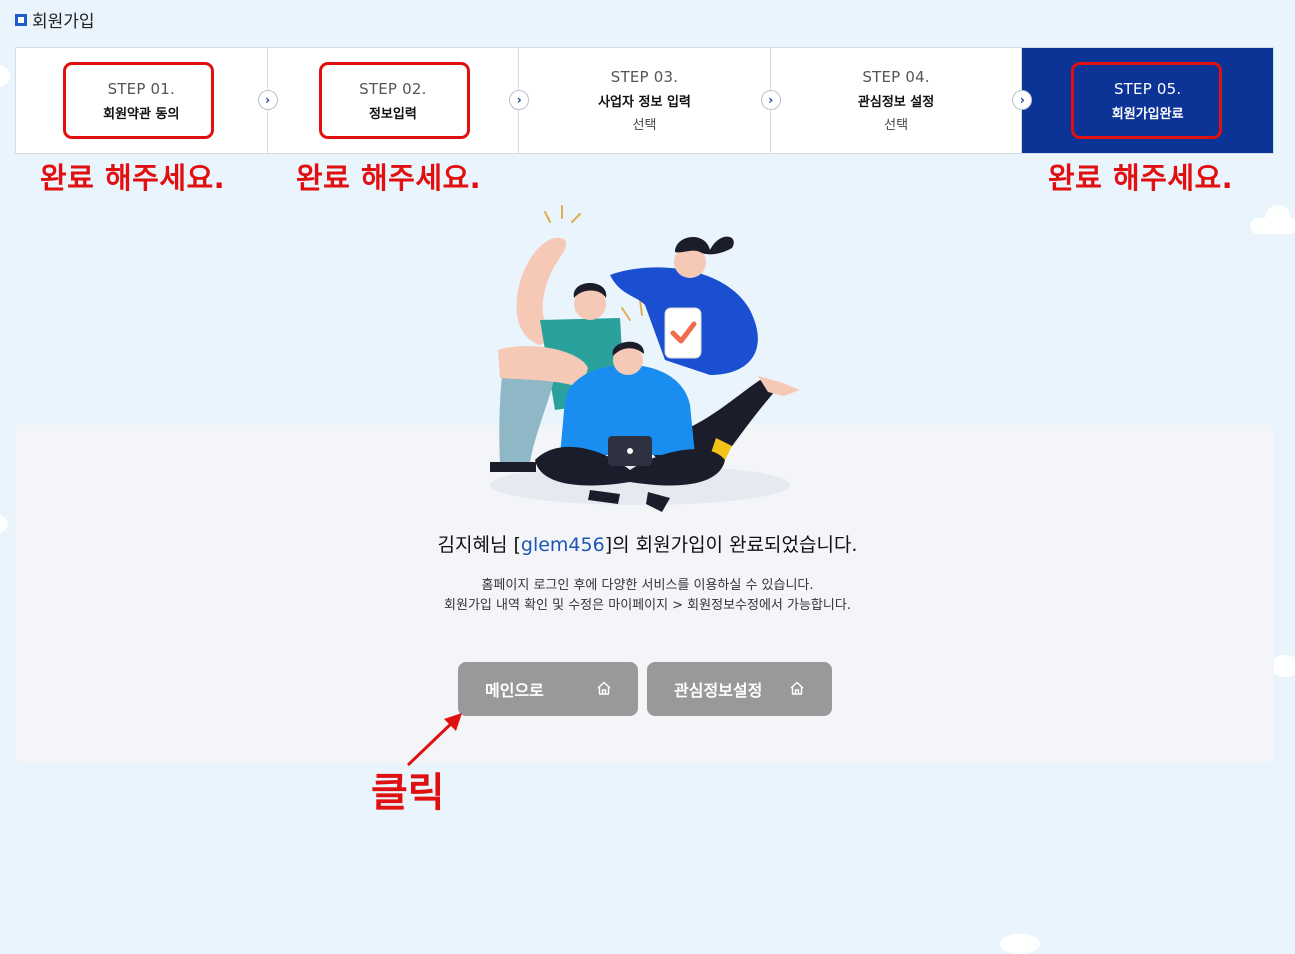  What do you see at coordinates (479, 545) in the screenshot?
I see `completion-message-prefix: 김지혜님 [` at bounding box center [479, 545].